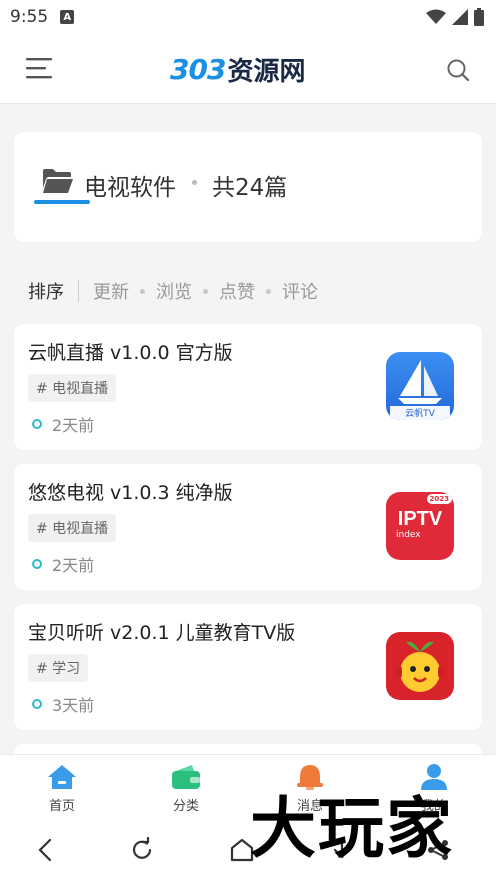 The height and width of the screenshot is (881, 496). I want to click on post-time: 3天前, so click(63, 704).